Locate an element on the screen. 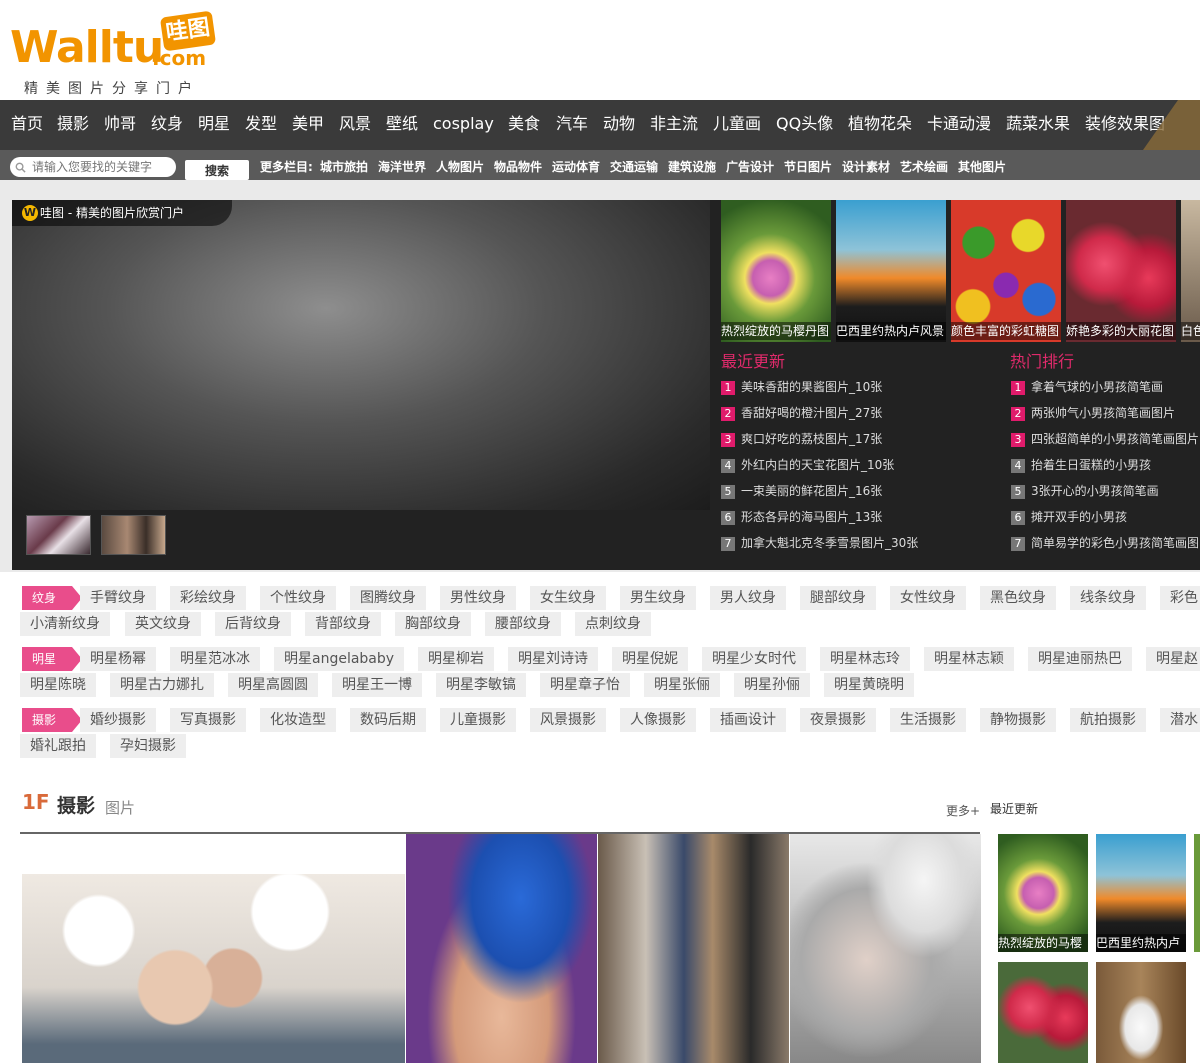  tag: 男性纹身 is located at coordinates (478, 598).